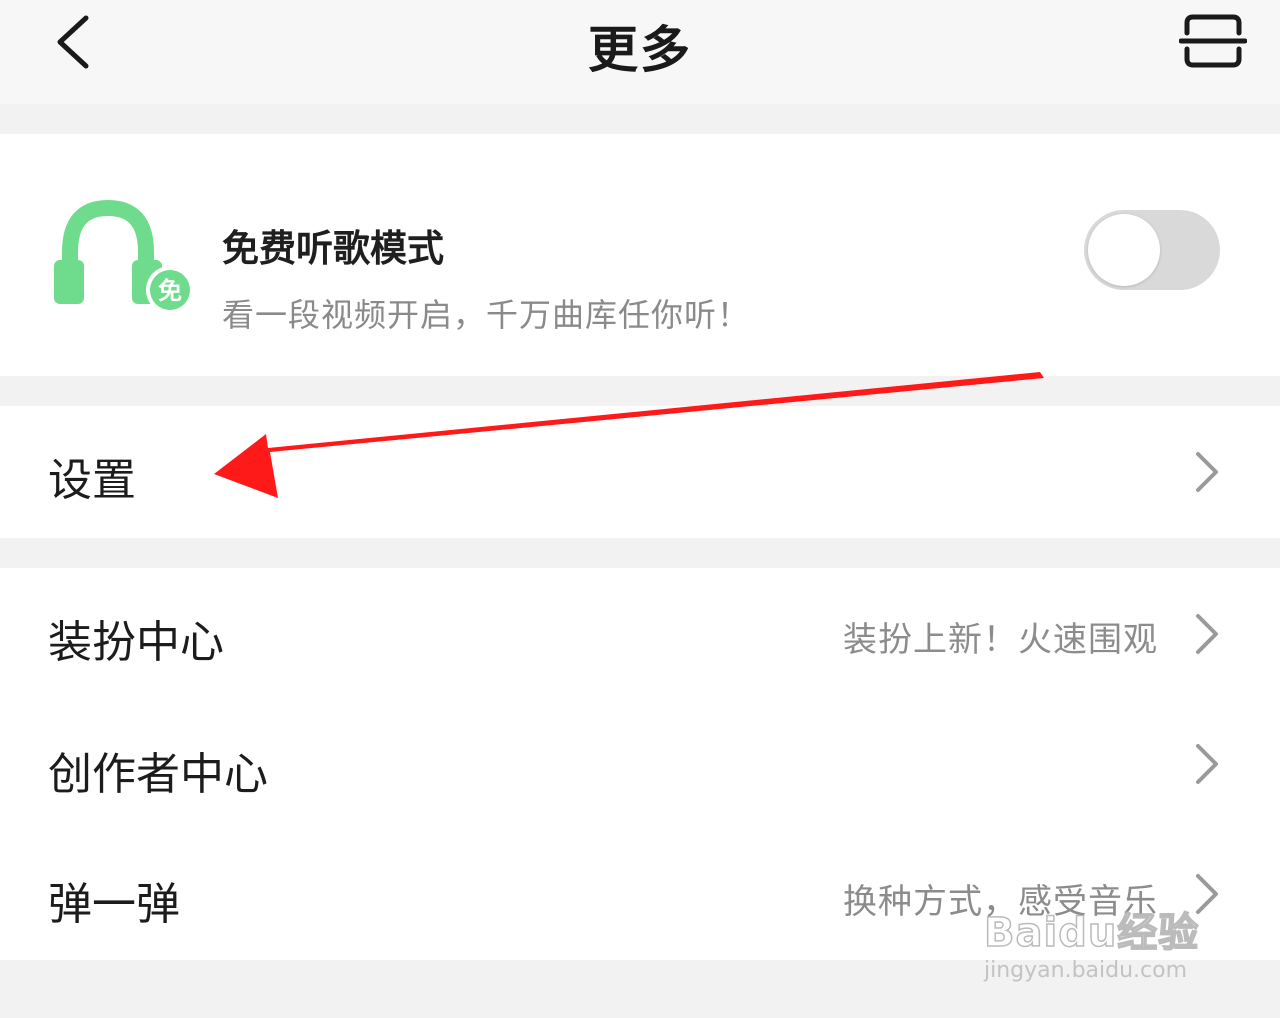  What do you see at coordinates (158, 774) in the screenshot?
I see `menu-item-label: 创作者中心` at bounding box center [158, 774].